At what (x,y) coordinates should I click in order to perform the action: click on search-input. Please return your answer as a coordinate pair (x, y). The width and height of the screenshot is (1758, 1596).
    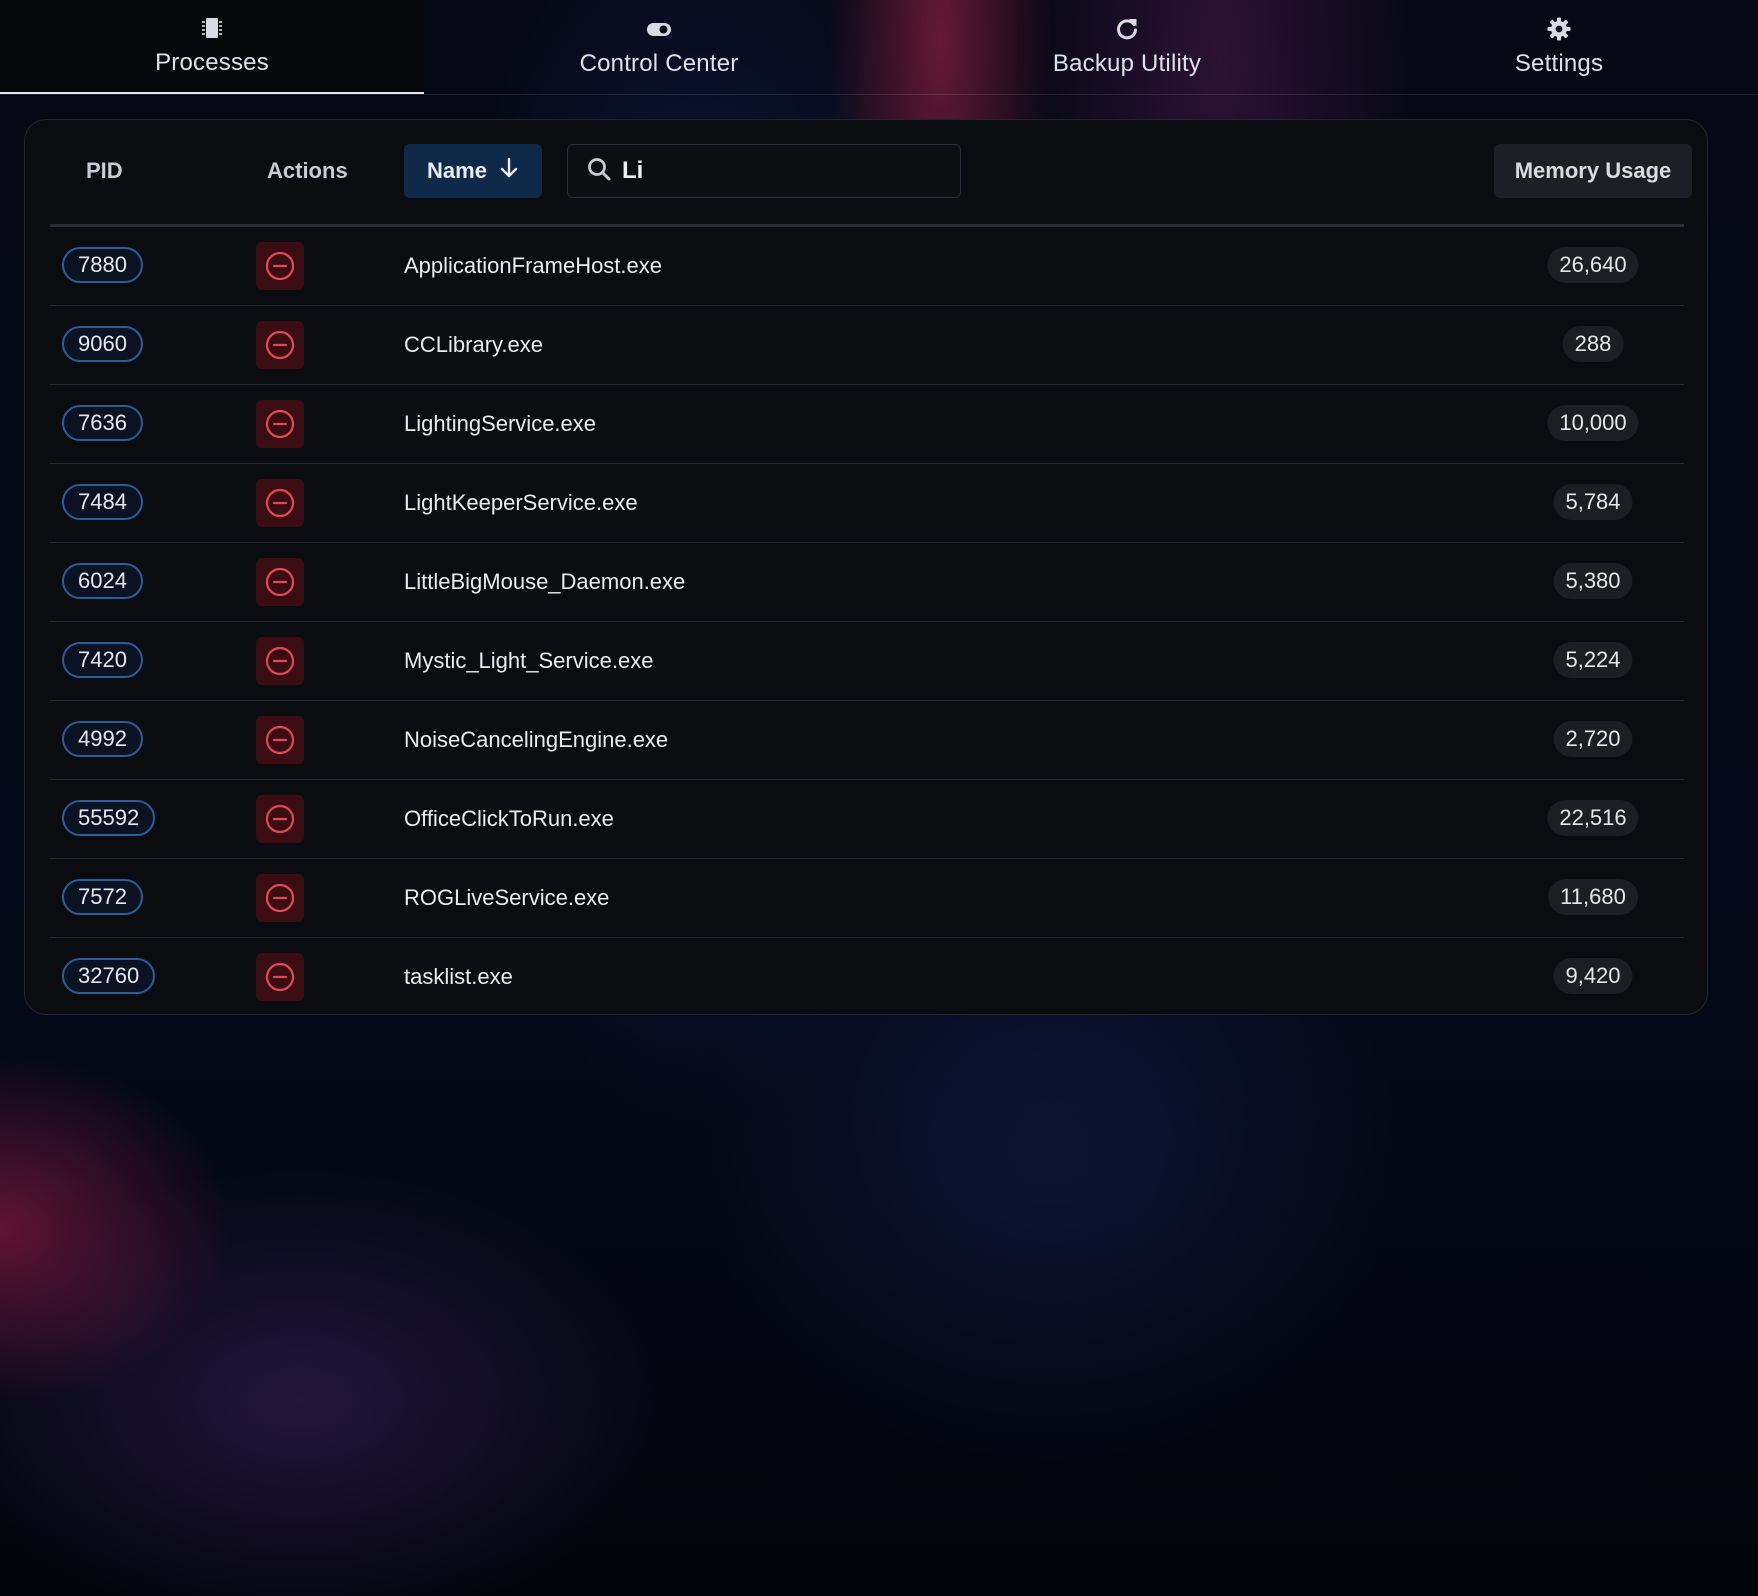
    Looking at the image, I should click on (782, 171).